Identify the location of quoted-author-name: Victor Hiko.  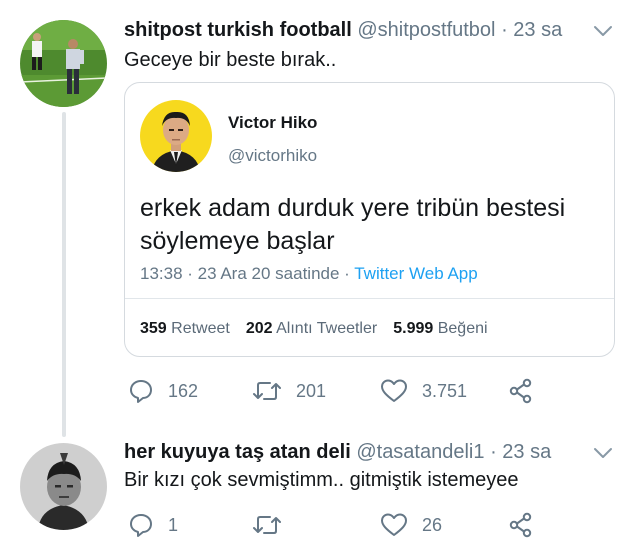
(272, 123).